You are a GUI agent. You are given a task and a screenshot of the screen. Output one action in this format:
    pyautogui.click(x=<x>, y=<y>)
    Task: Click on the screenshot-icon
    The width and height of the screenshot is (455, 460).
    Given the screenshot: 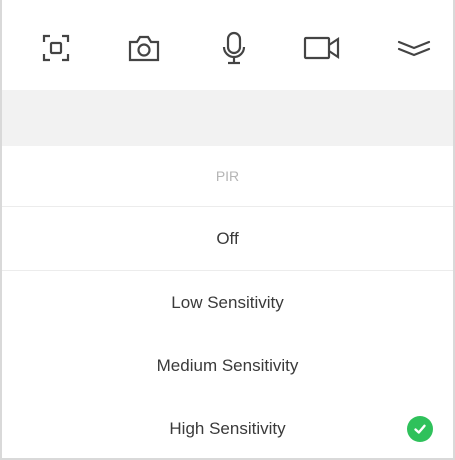 What is the action you would take?
    pyautogui.click(x=56, y=48)
    